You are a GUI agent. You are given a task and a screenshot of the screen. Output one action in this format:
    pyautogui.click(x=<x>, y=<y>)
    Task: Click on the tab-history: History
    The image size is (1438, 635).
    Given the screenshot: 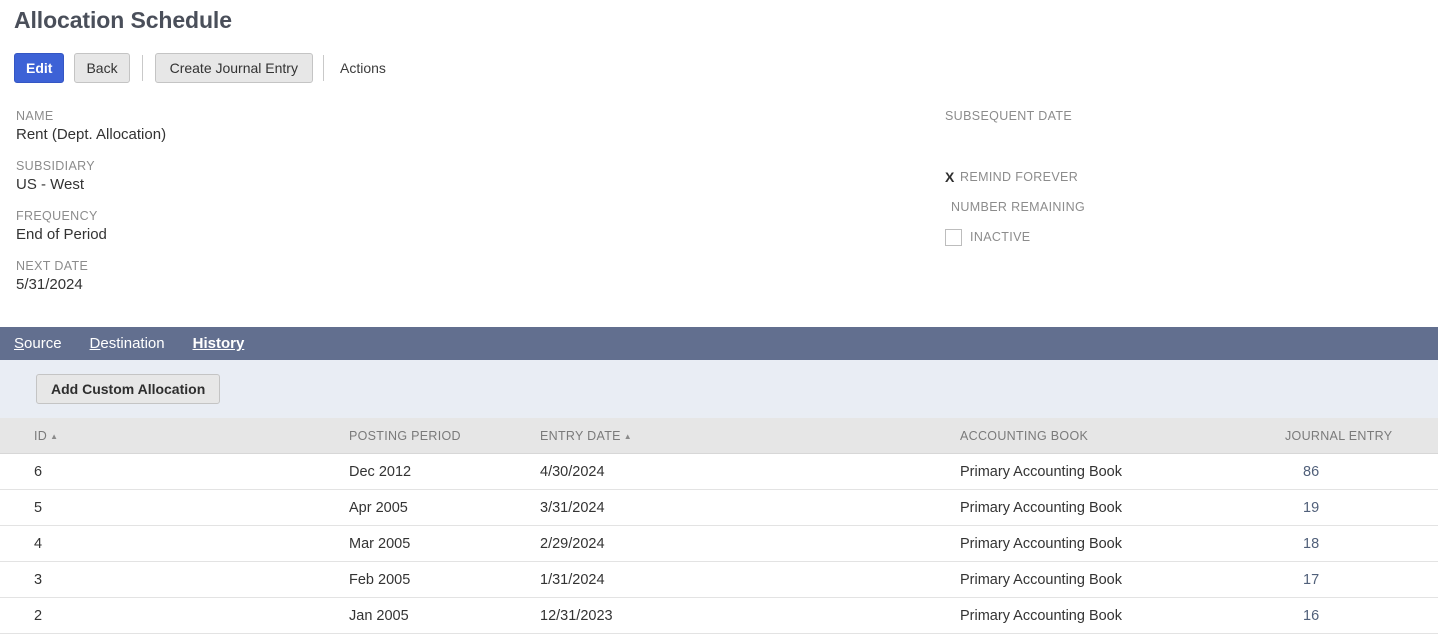 What is the action you would take?
    pyautogui.click(x=219, y=348)
    